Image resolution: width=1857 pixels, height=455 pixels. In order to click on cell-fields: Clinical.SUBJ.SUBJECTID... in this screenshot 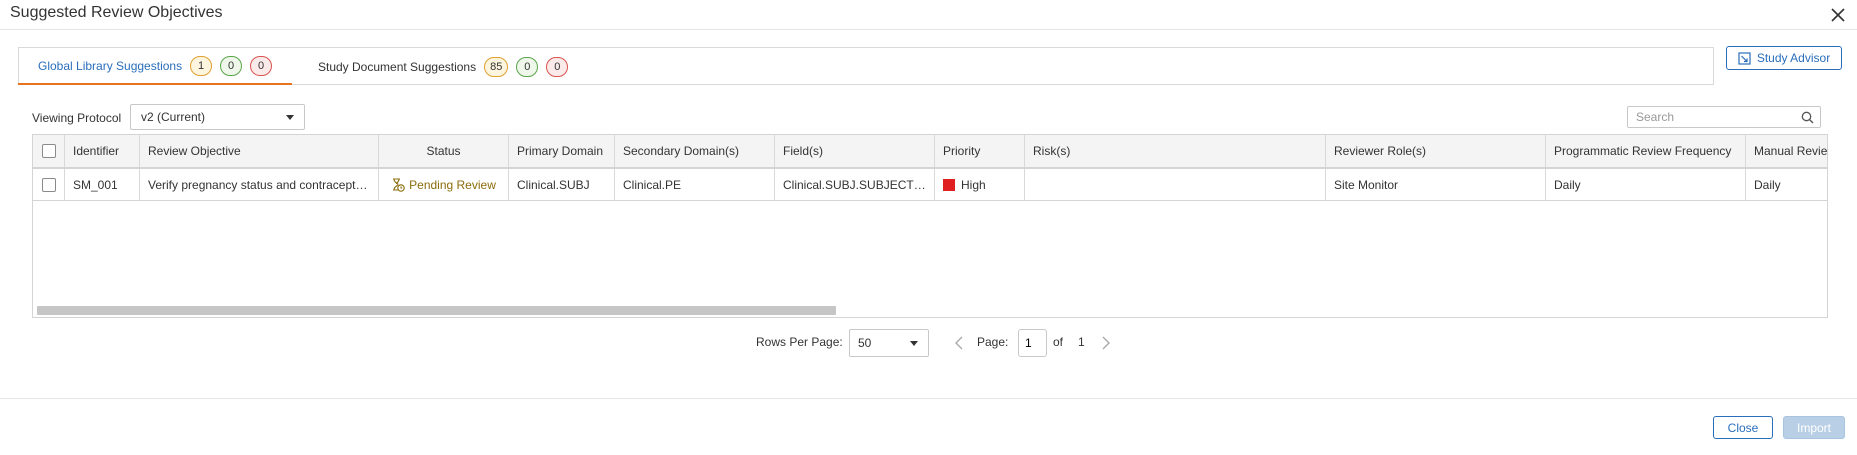, I will do `click(855, 184)`.